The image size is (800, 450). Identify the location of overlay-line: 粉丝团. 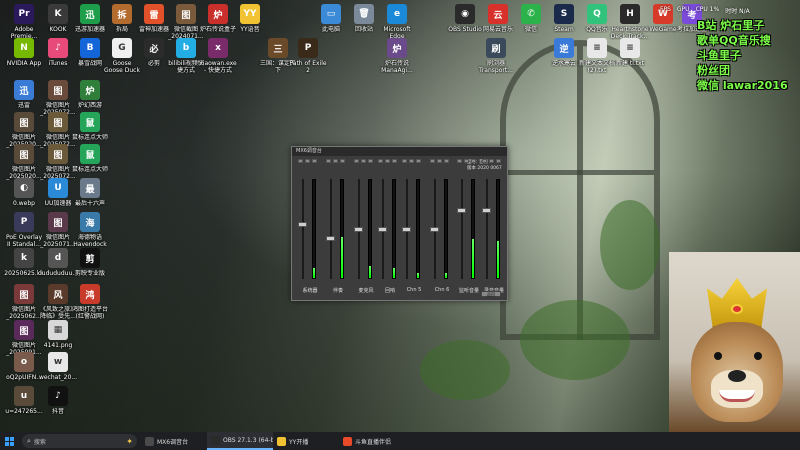
(713, 70).